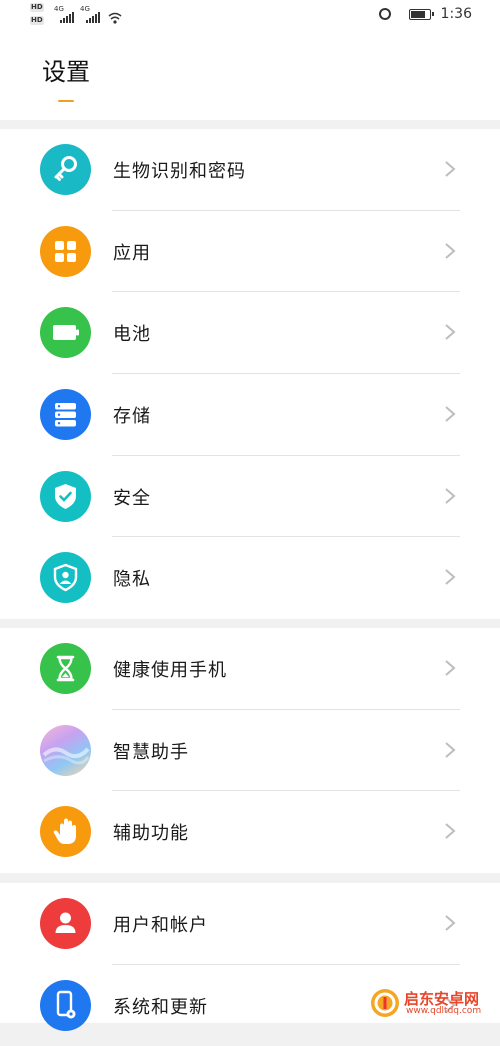  Describe the element at coordinates (65, 578) in the screenshot. I see `privacy-shield-icon` at that location.